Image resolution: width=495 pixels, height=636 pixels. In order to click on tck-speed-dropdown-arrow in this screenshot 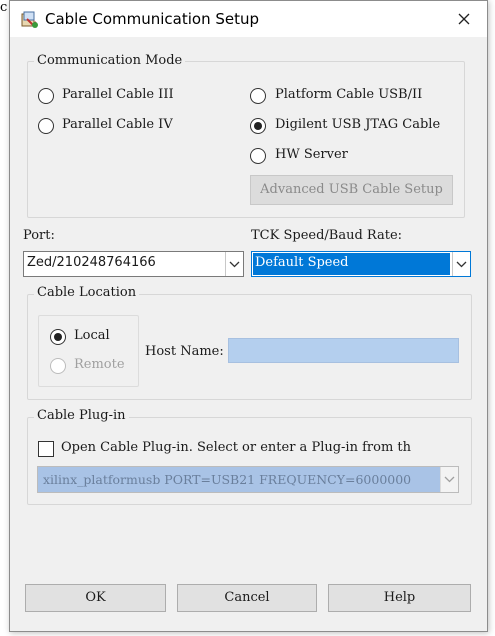, I will do `click(461, 264)`.